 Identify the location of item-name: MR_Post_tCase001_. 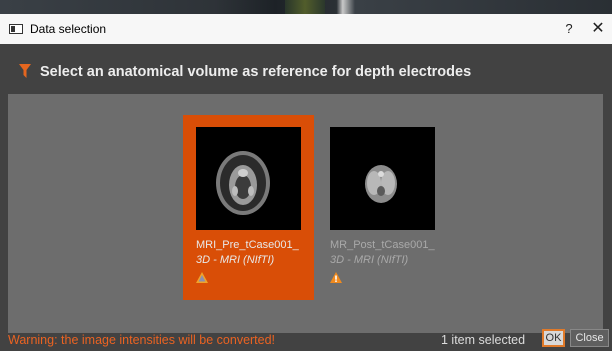
(382, 245).